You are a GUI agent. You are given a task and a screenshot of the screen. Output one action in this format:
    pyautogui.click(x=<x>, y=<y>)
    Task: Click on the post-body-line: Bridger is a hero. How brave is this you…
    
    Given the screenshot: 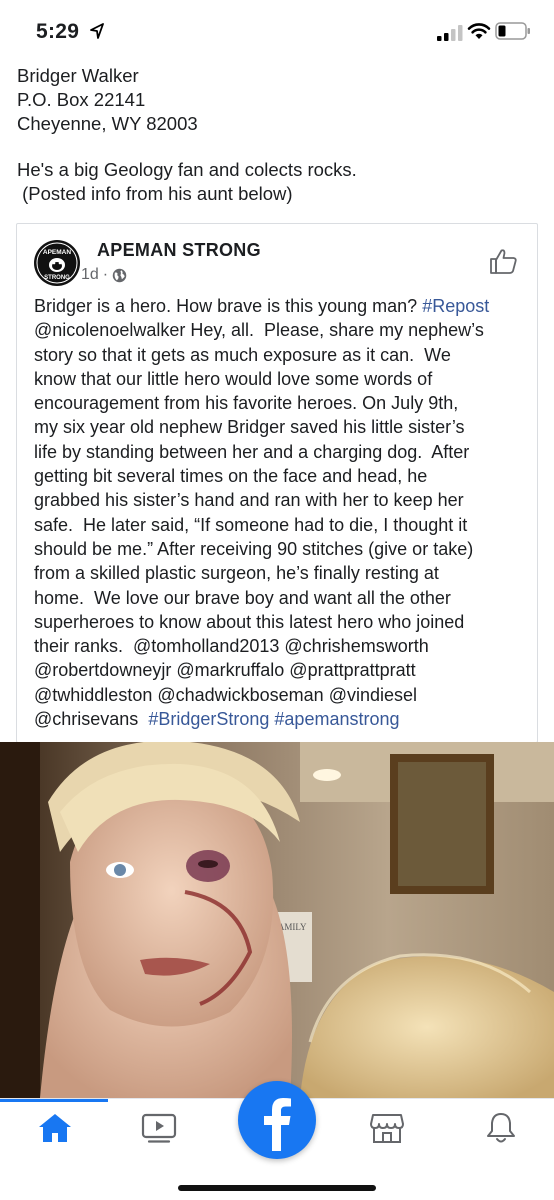 What is the action you would take?
    pyautogui.click(x=284, y=306)
    